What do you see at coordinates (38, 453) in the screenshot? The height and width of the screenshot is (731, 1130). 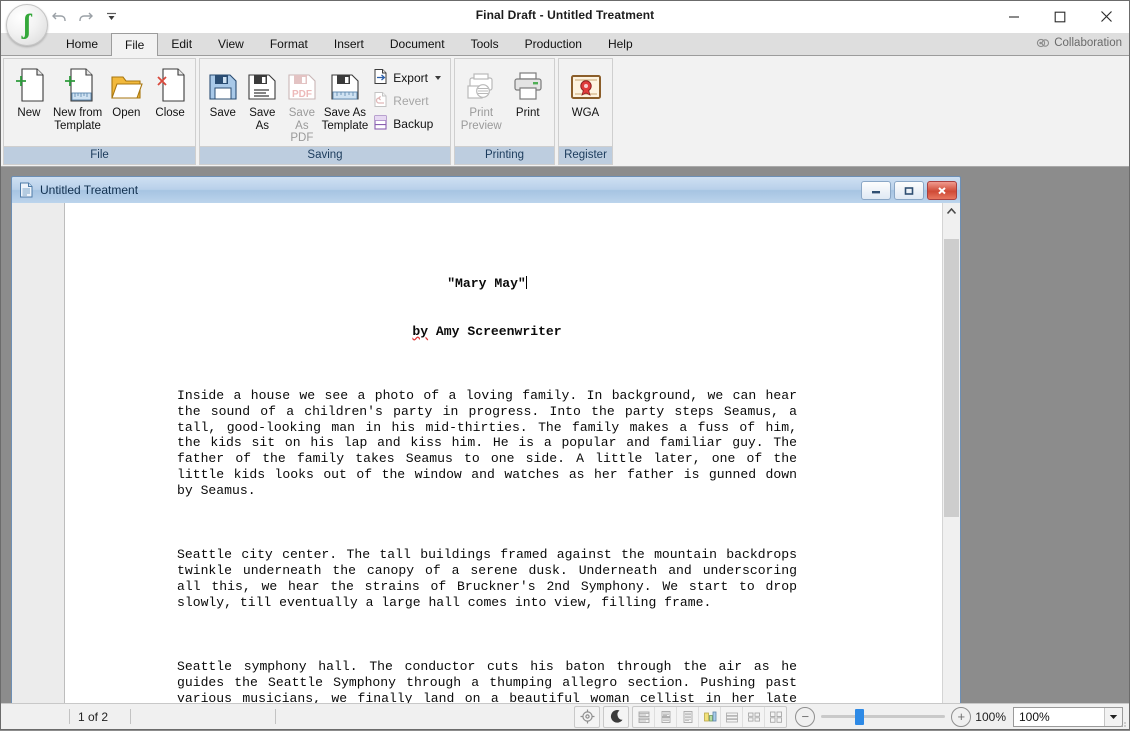 I see `left-margin-gutter` at bounding box center [38, 453].